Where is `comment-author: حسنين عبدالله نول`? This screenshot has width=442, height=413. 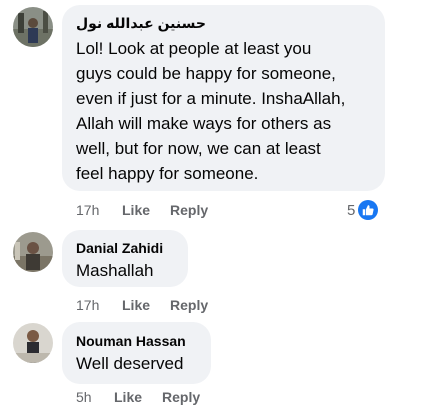 comment-author: حسنين عبدالله نول is located at coordinates (223, 23).